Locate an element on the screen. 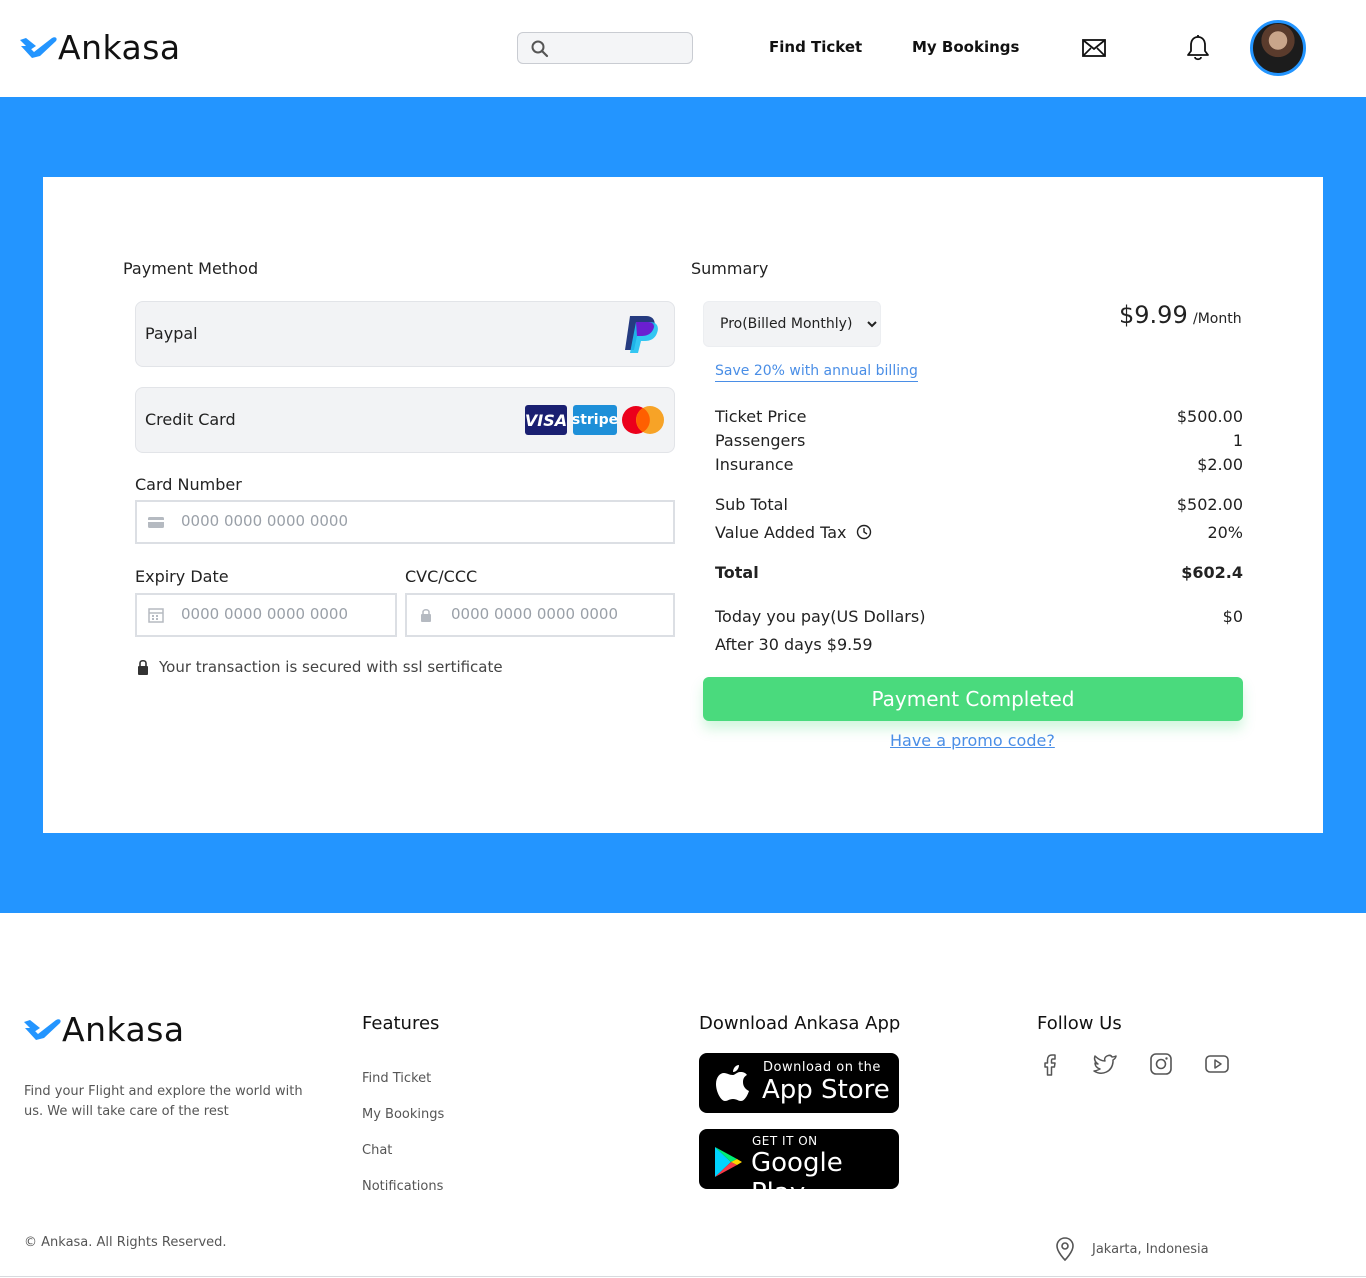 The height and width of the screenshot is (1278, 1366). visa-logo: VISA is located at coordinates (546, 420).